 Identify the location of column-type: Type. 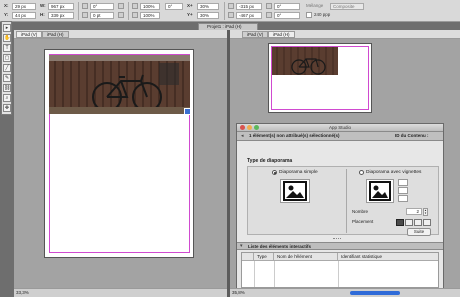
(264, 257).